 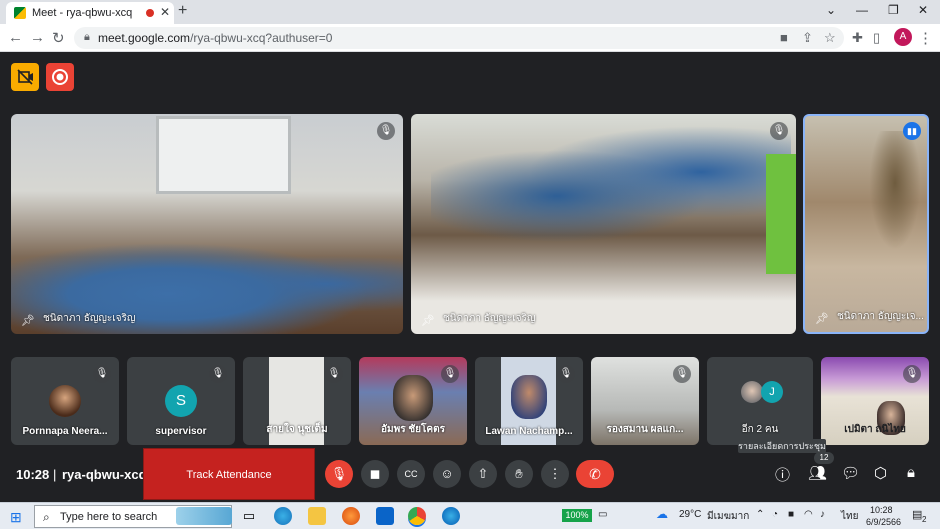 What do you see at coordinates (690, 514) in the screenshot?
I see `temperature: 29°C` at bounding box center [690, 514].